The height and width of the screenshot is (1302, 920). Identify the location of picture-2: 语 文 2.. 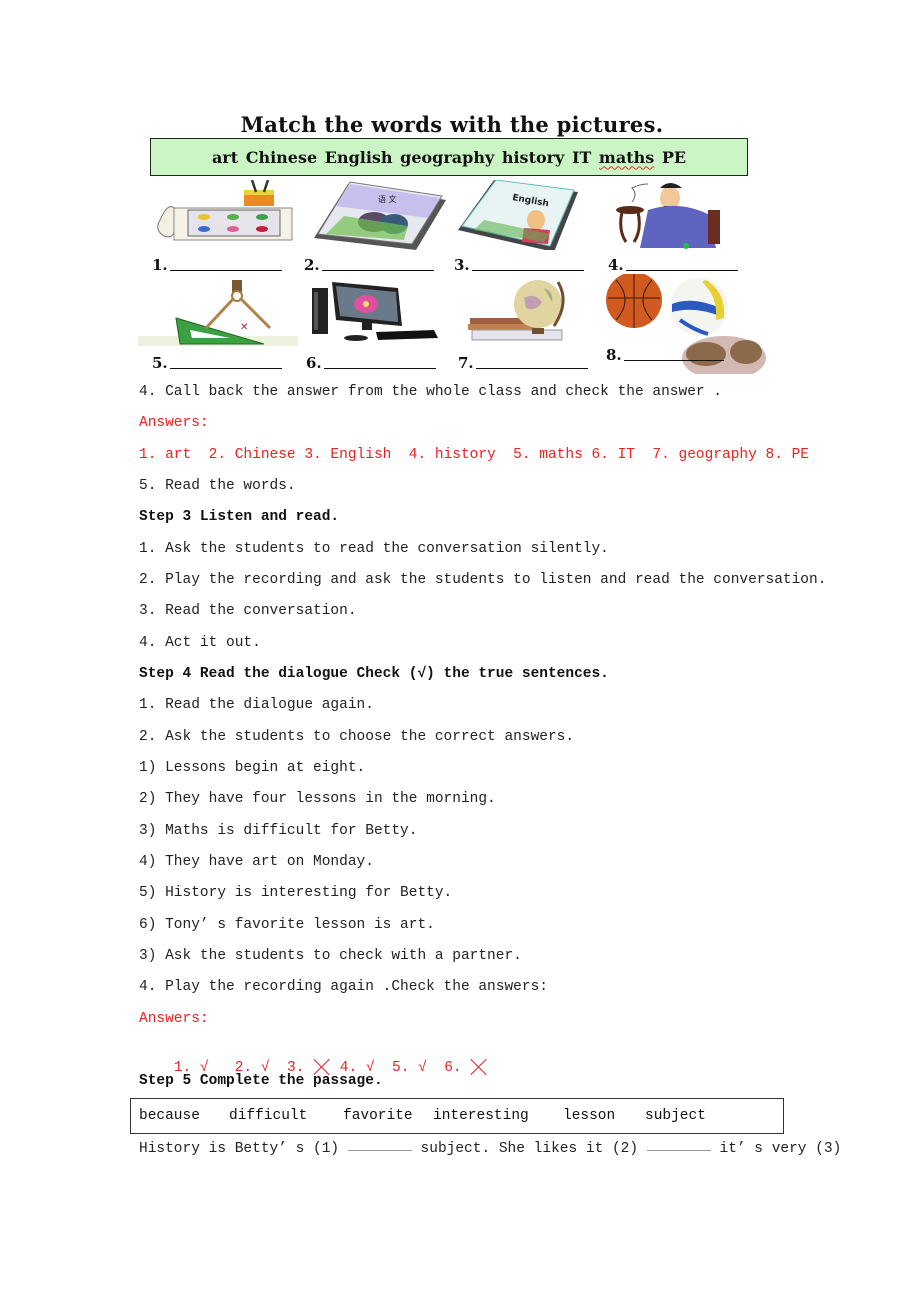
(379, 227).